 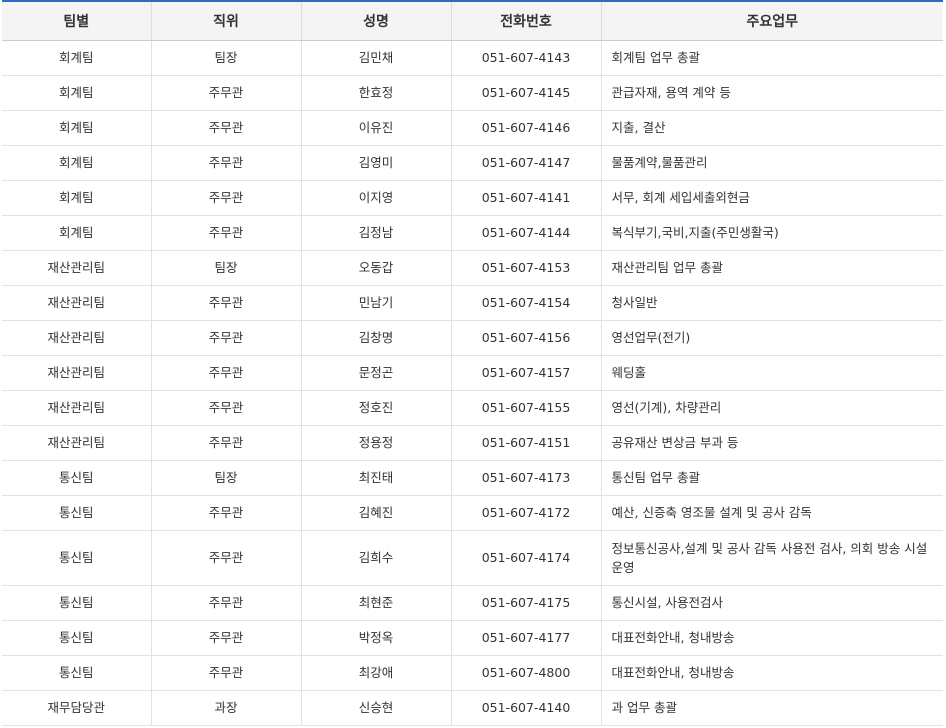 I want to click on phone-cell: 051-607-4145, so click(x=525, y=93).